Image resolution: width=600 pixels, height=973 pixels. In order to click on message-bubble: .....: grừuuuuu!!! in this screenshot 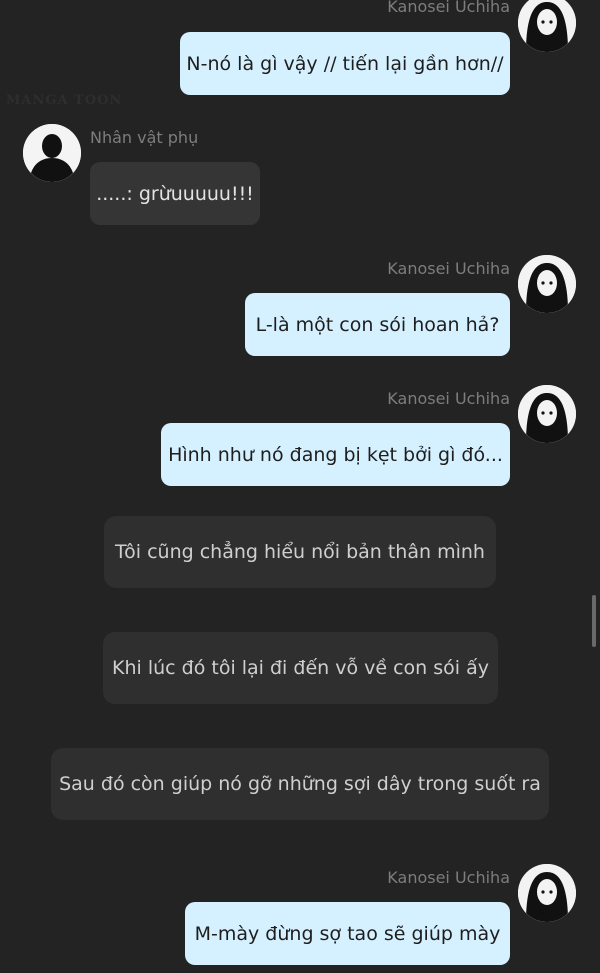, I will do `click(175, 193)`.